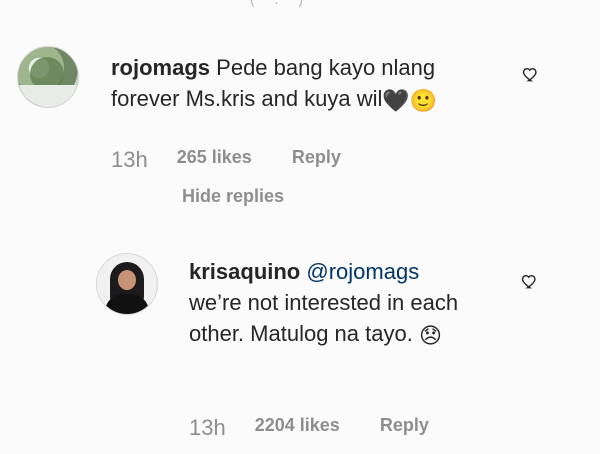  What do you see at coordinates (233, 196) in the screenshot?
I see `hide-replies-button: Hide replies` at bounding box center [233, 196].